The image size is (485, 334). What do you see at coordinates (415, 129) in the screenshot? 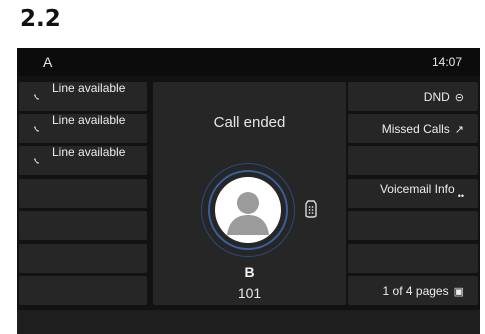
I see `missed-calls-label: Missed Calls` at bounding box center [415, 129].